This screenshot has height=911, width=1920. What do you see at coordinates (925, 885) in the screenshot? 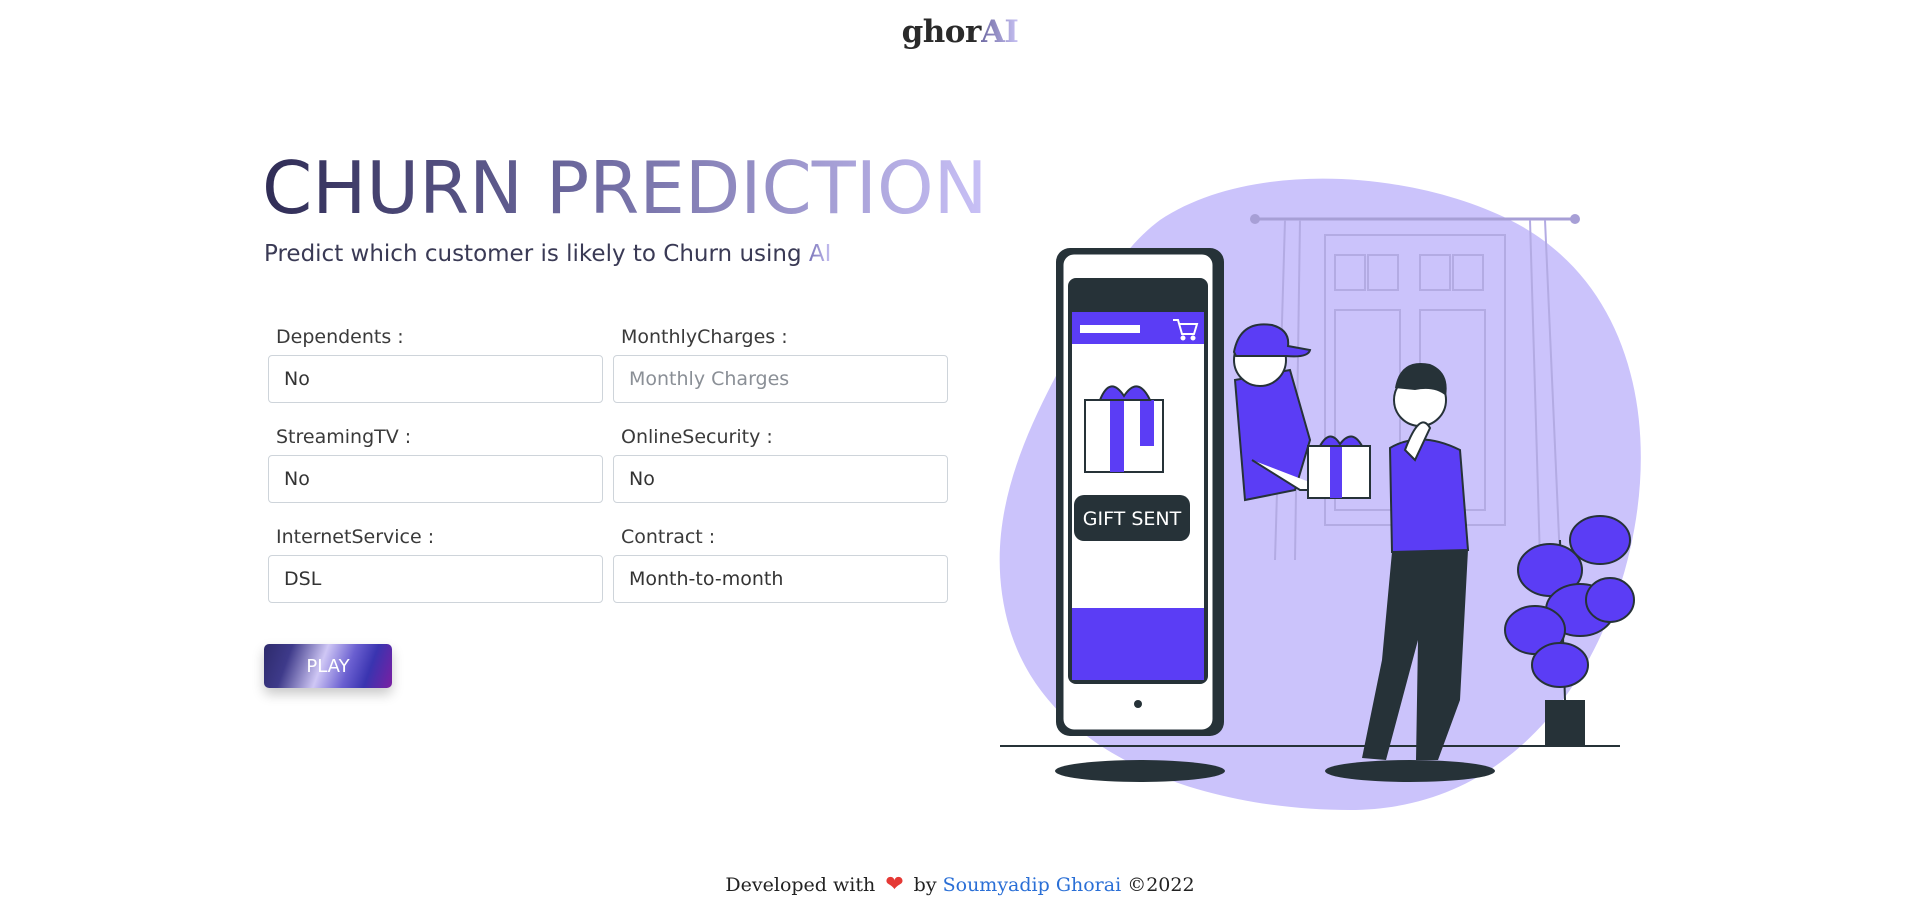
I see `footer-by: by` at bounding box center [925, 885].